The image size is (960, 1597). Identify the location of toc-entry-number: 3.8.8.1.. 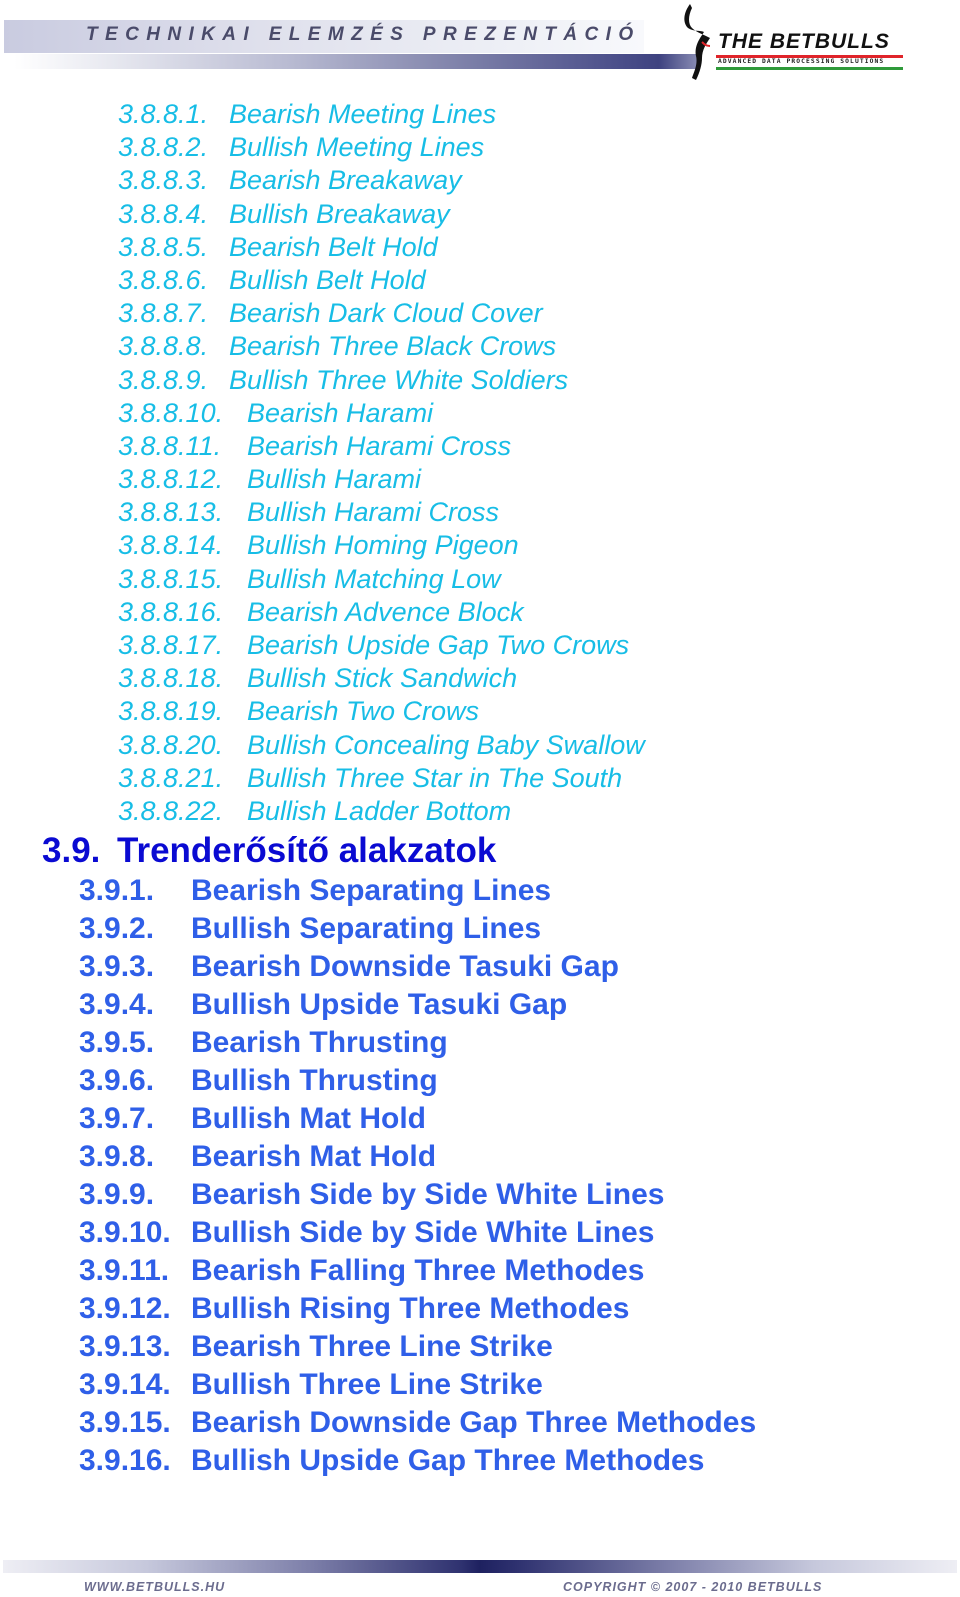
(163, 114).